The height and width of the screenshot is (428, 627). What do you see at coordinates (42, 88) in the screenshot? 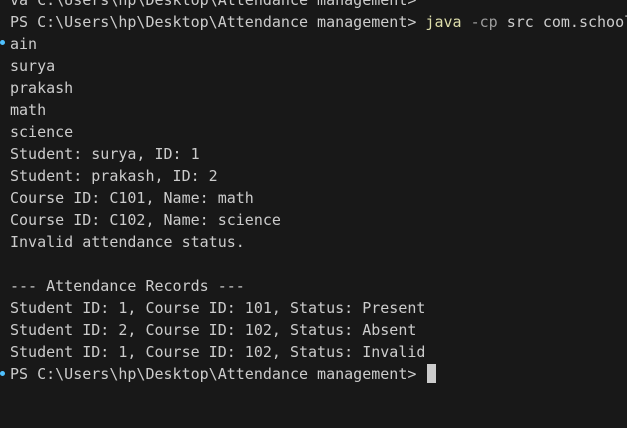
I see `terminal-line: prakash` at bounding box center [42, 88].